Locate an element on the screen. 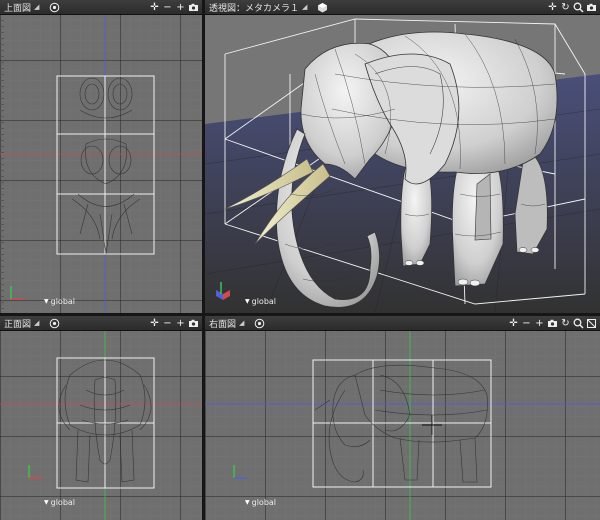 This screenshot has height=520, width=600. front-coord-label: ▼ global is located at coordinates (59, 502).